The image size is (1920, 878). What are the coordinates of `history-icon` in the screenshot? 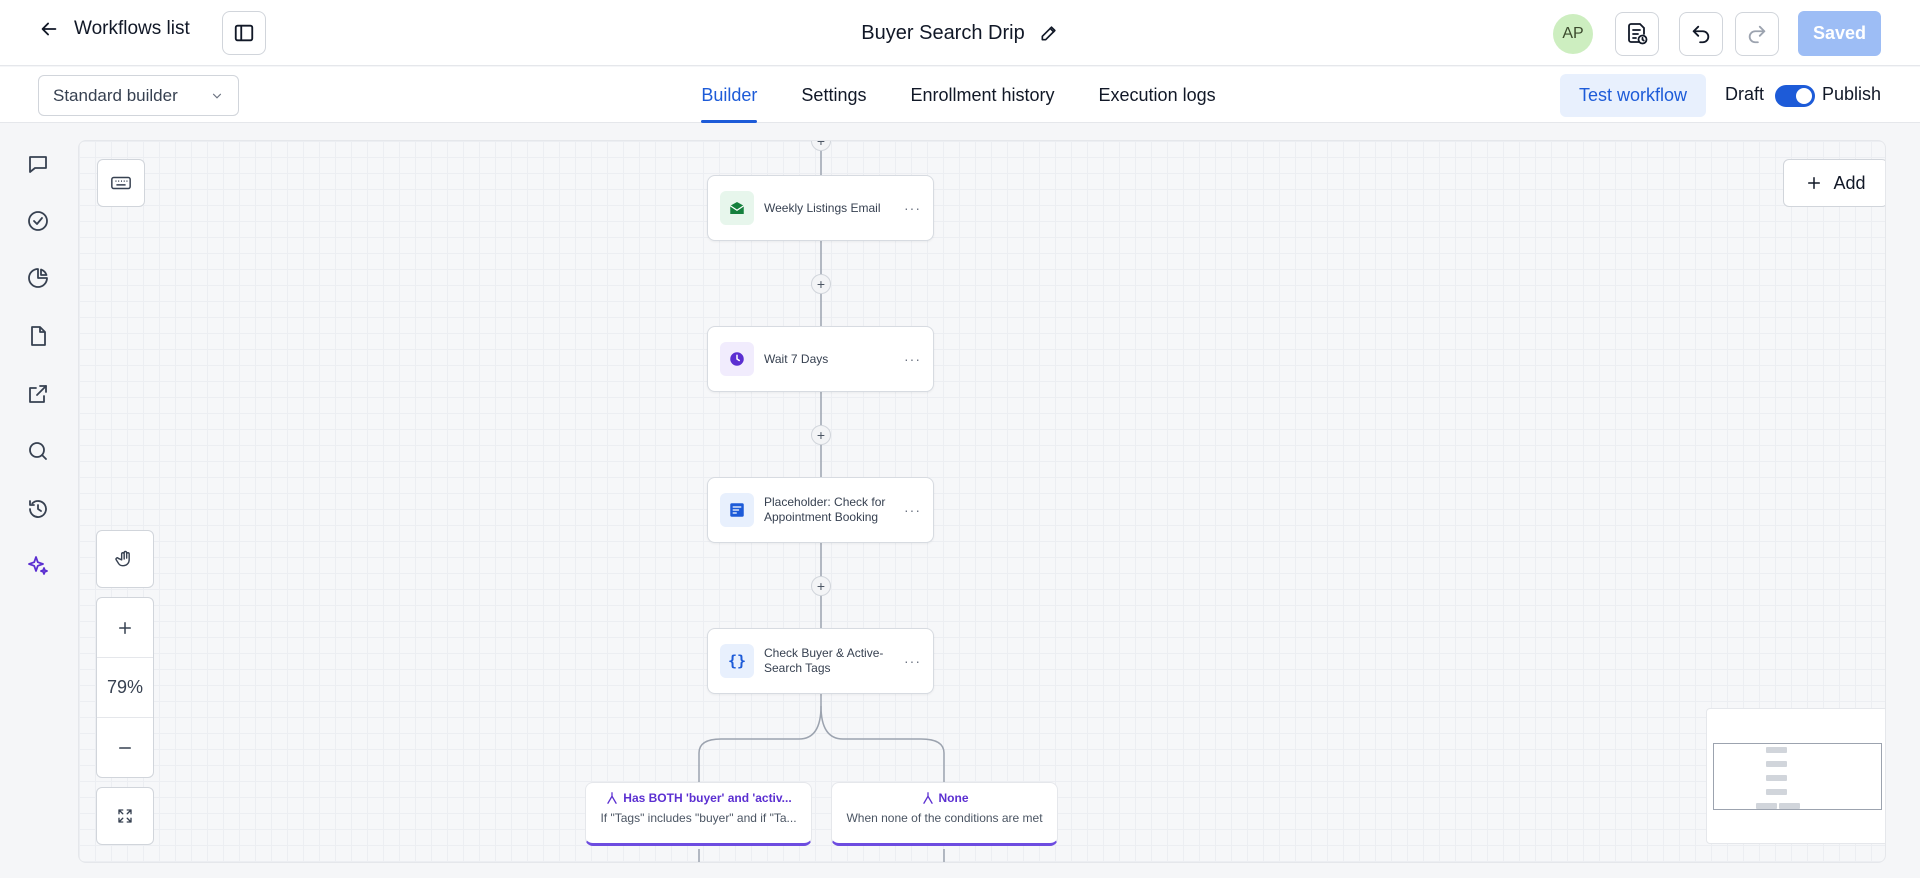 It's located at (38, 509).